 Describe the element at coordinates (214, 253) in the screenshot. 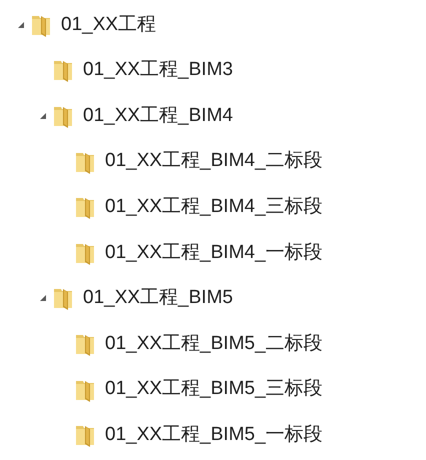

I see `folder-name: 01_XX工程_BIM4_一标段` at that location.